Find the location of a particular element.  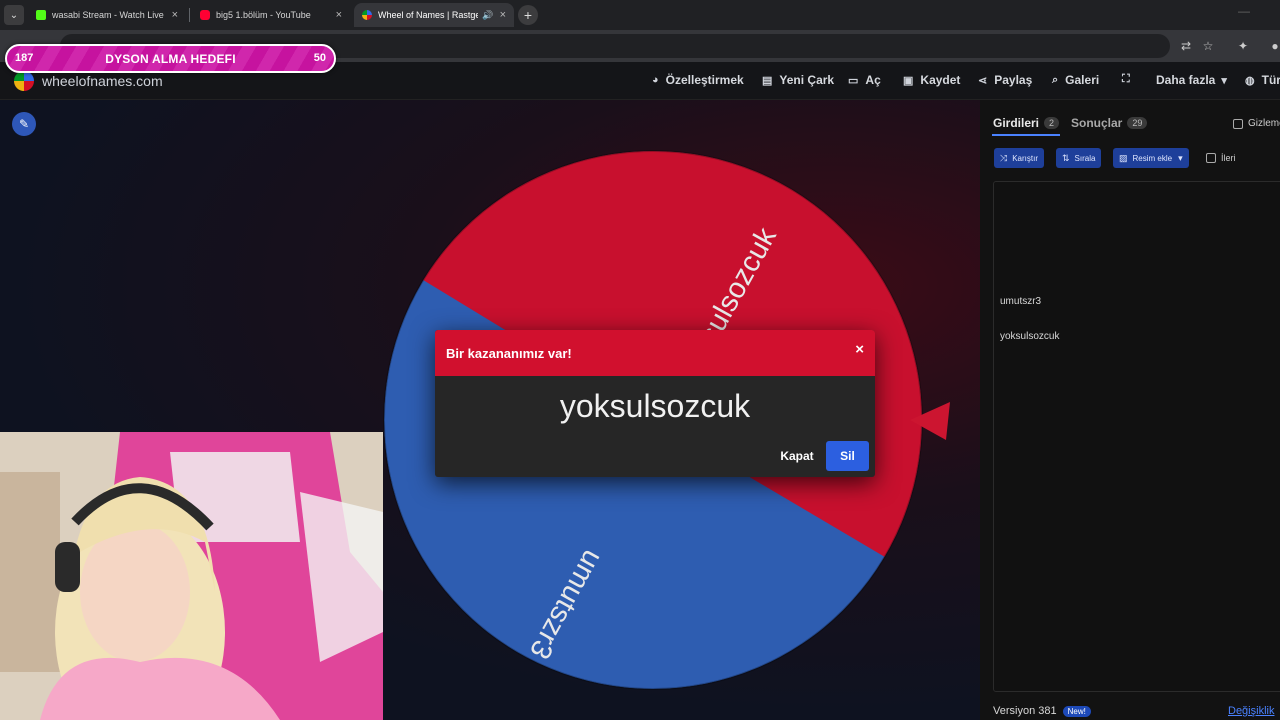

new-tab-button: + is located at coordinates (528, 15).